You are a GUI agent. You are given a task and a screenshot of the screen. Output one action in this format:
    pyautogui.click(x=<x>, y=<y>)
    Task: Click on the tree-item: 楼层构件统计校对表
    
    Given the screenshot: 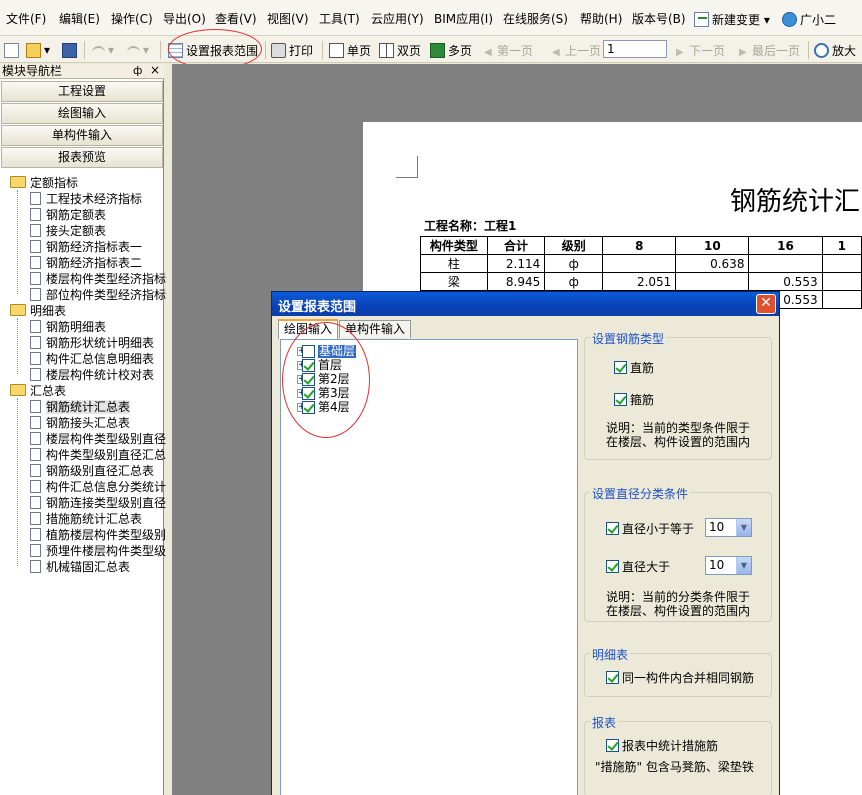 What is the action you would take?
    pyautogui.click(x=92, y=375)
    